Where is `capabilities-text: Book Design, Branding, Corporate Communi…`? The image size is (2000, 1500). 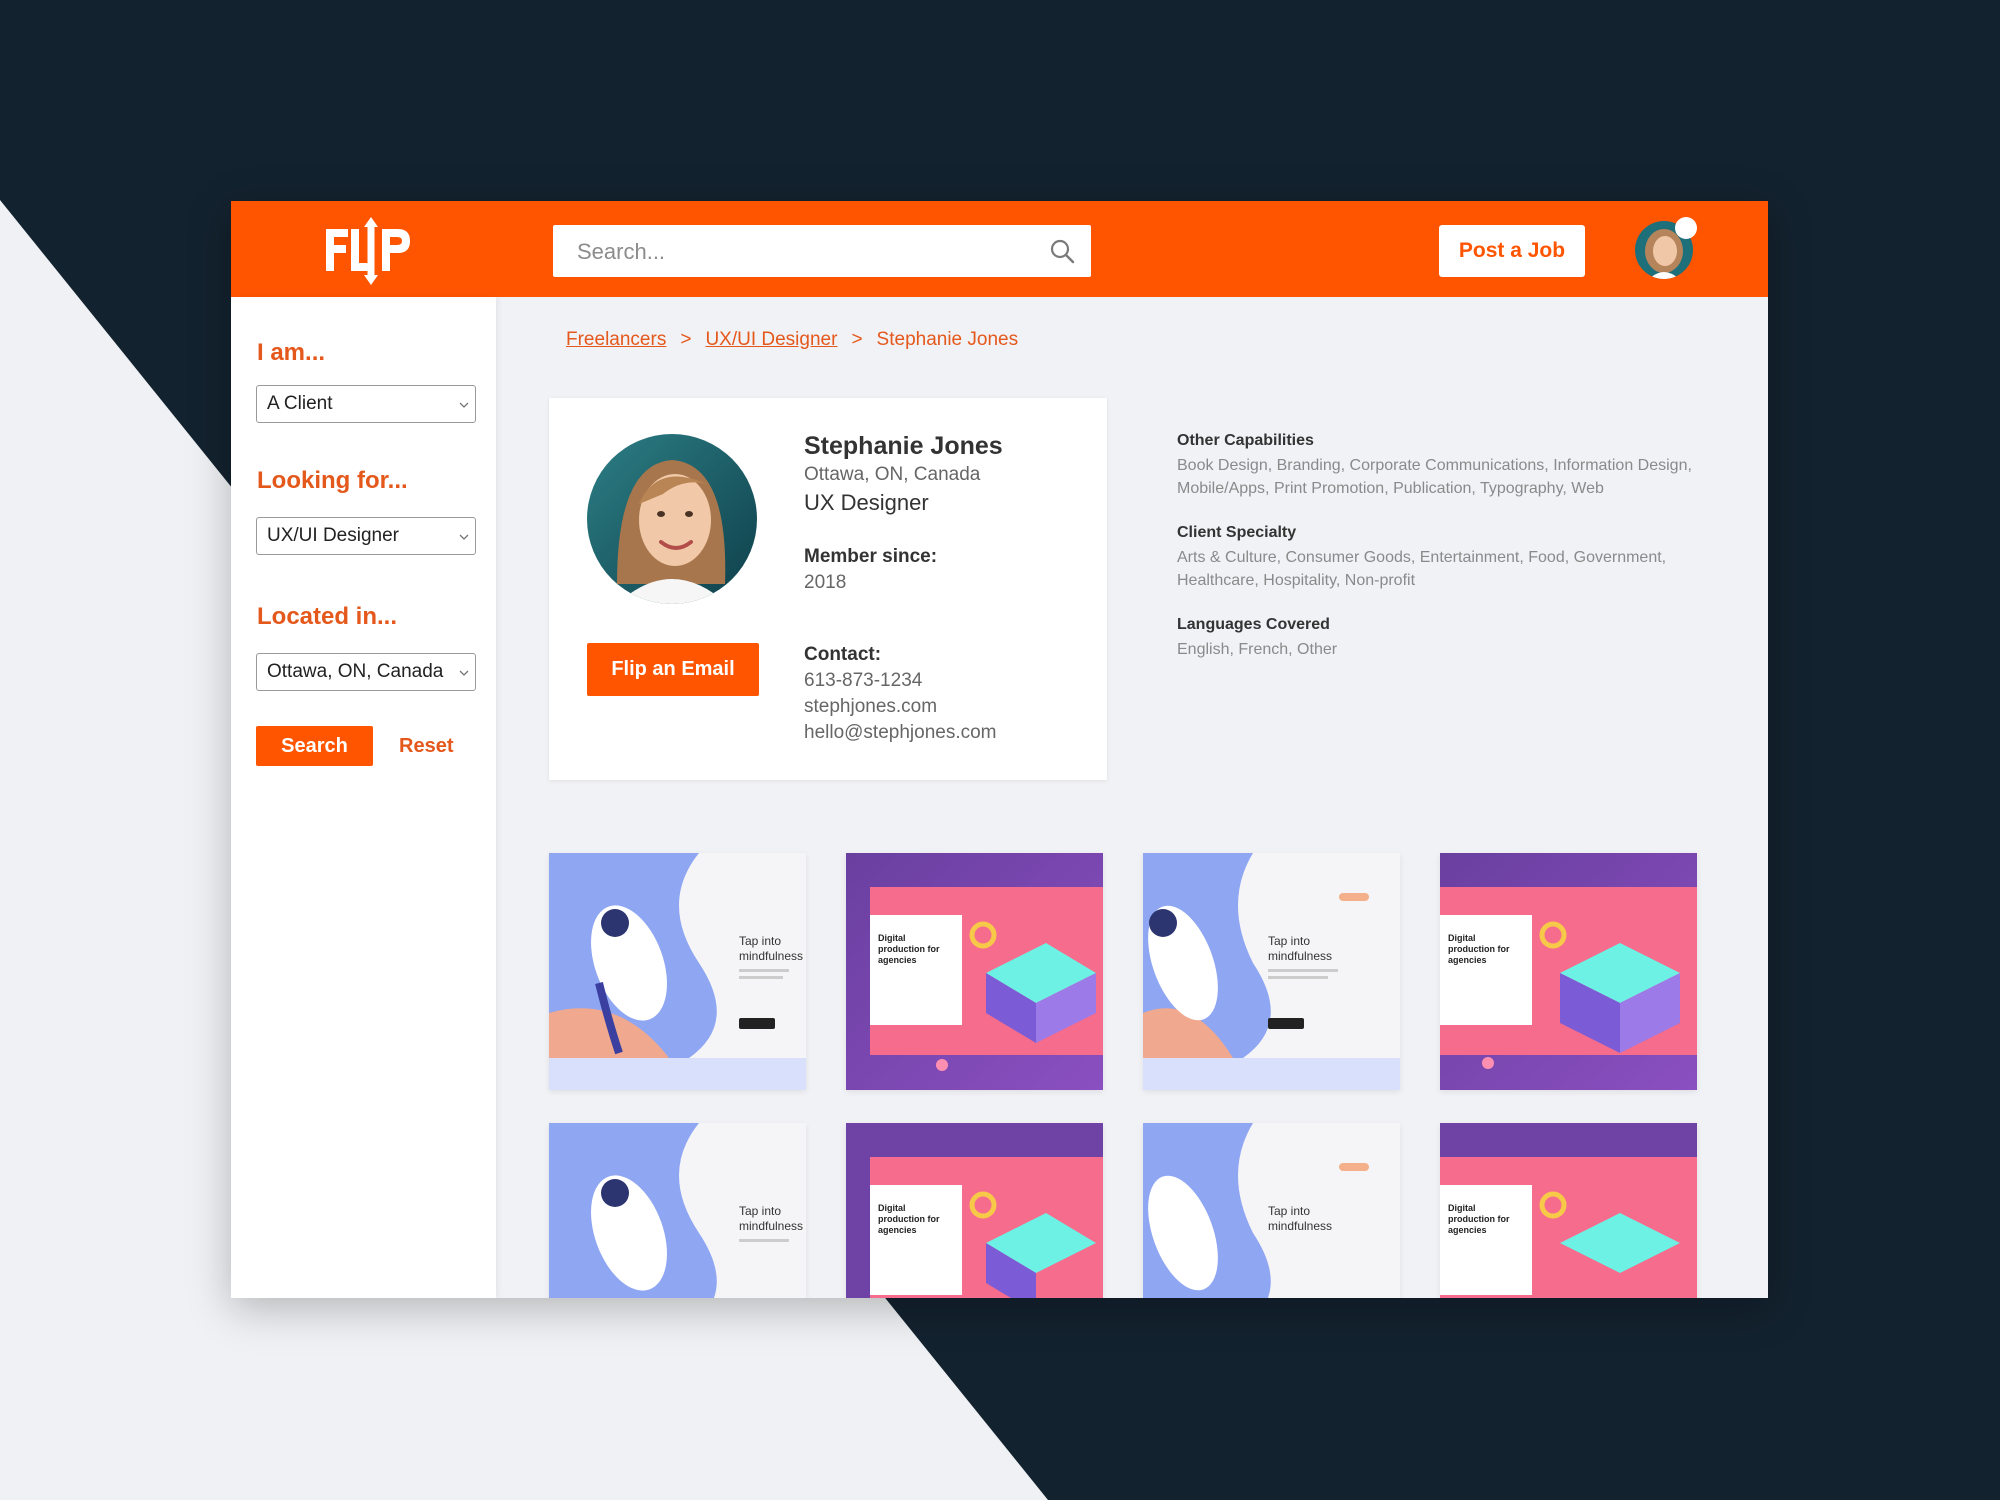
capabilities-text: Book Design, Branding, Corporate Communi… is located at coordinates (1434, 477).